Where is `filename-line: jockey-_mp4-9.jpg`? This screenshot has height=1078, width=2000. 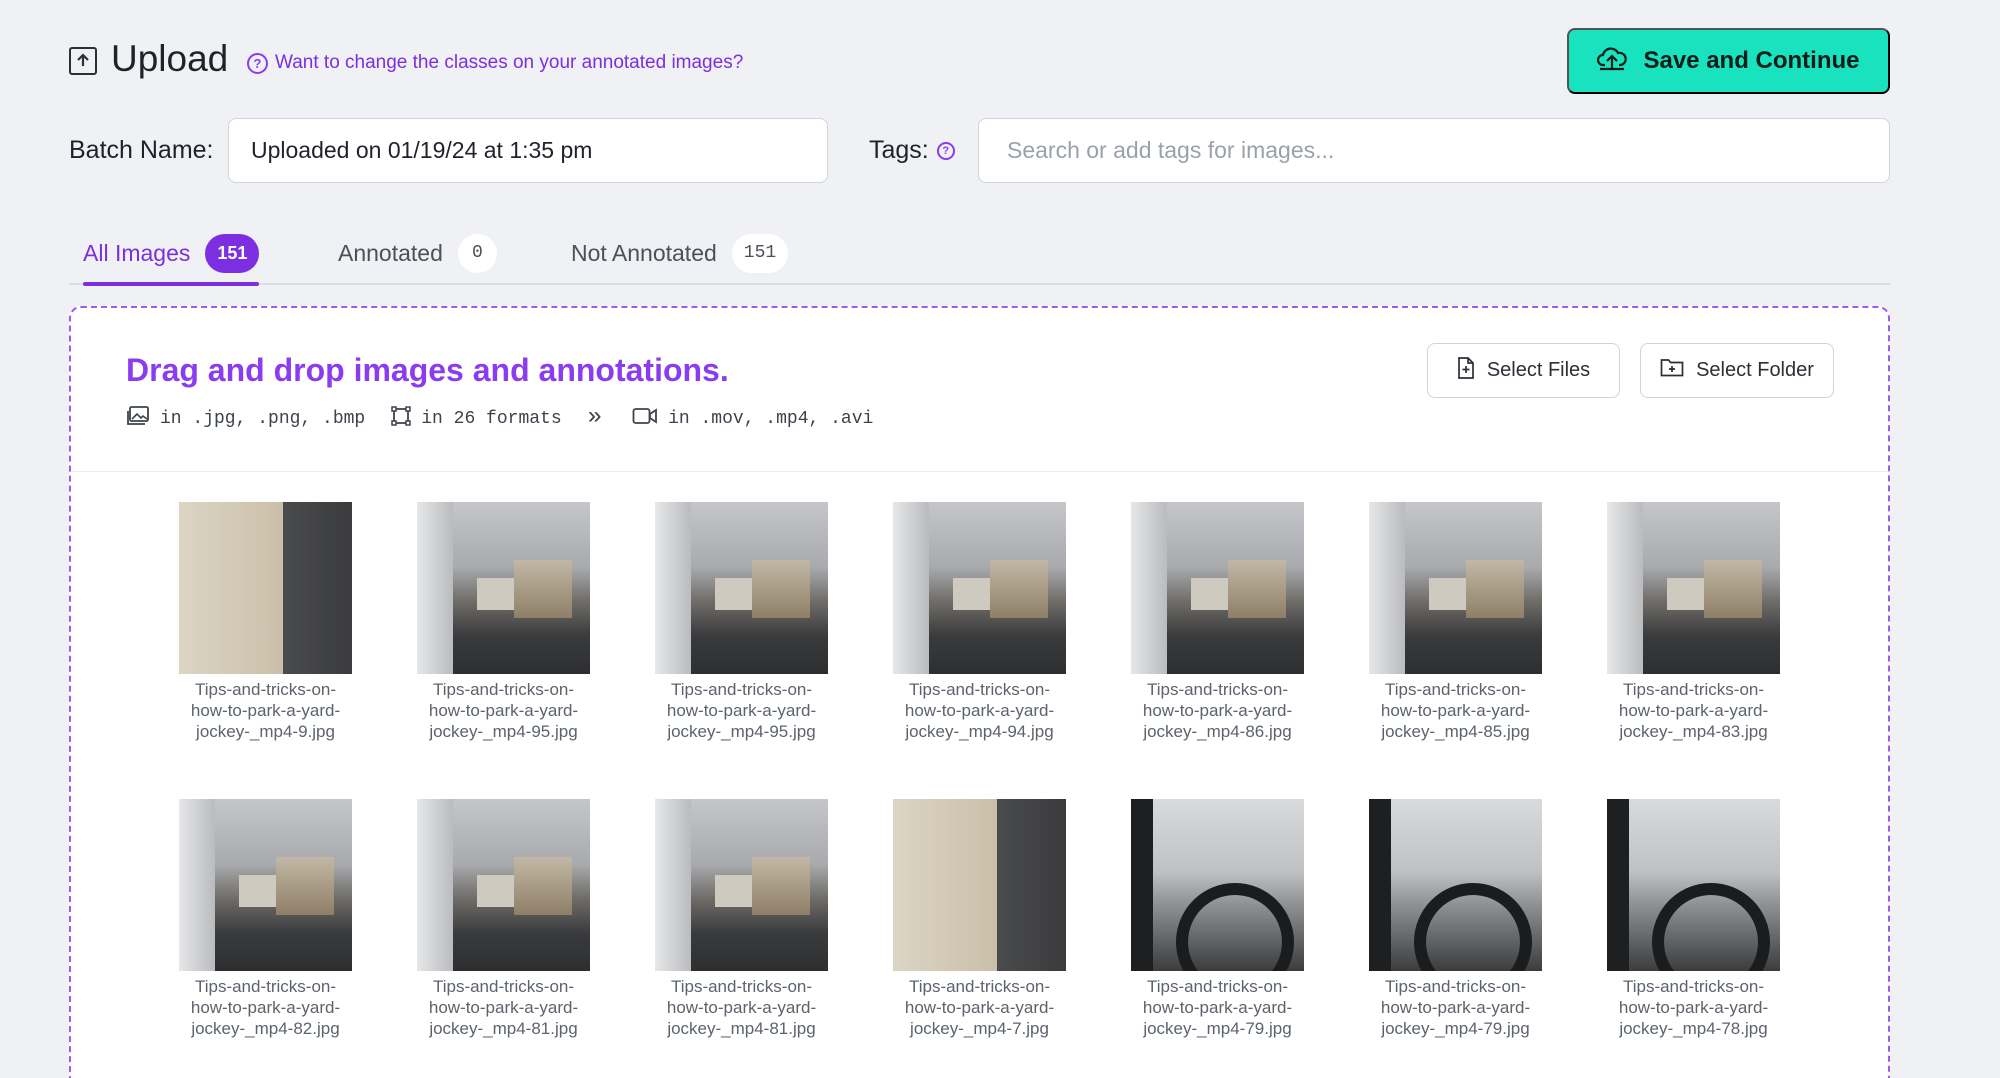 filename-line: jockey-_mp4-9.jpg is located at coordinates (265, 731).